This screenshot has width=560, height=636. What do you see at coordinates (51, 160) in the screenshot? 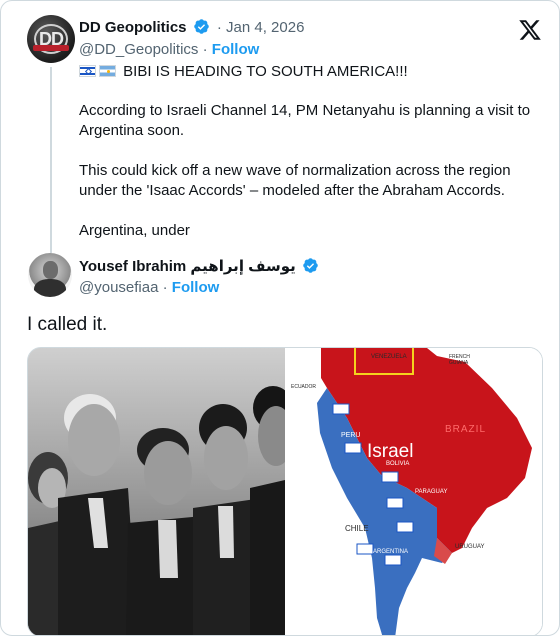
I see `thread-line` at bounding box center [51, 160].